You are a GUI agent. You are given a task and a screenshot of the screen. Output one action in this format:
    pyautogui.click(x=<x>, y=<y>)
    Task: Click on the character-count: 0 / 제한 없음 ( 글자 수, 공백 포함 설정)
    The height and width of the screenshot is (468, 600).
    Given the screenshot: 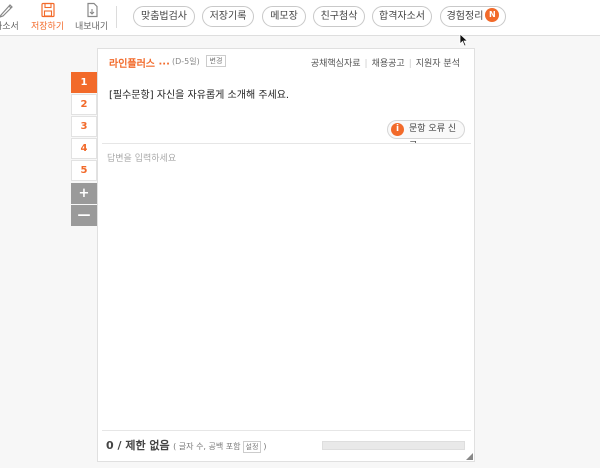 What is the action you would take?
    pyautogui.click(x=186, y=445)
    